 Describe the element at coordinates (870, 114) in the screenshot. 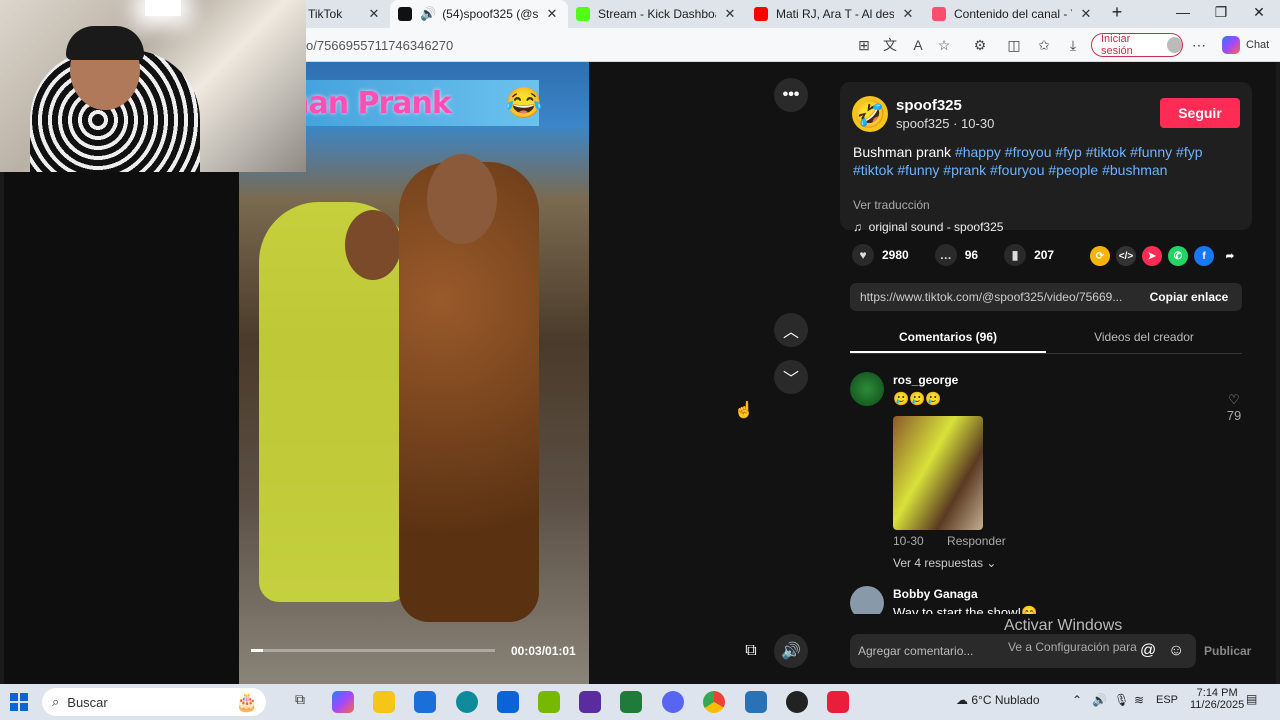

I see `author-avatar: 🤣` at that location.